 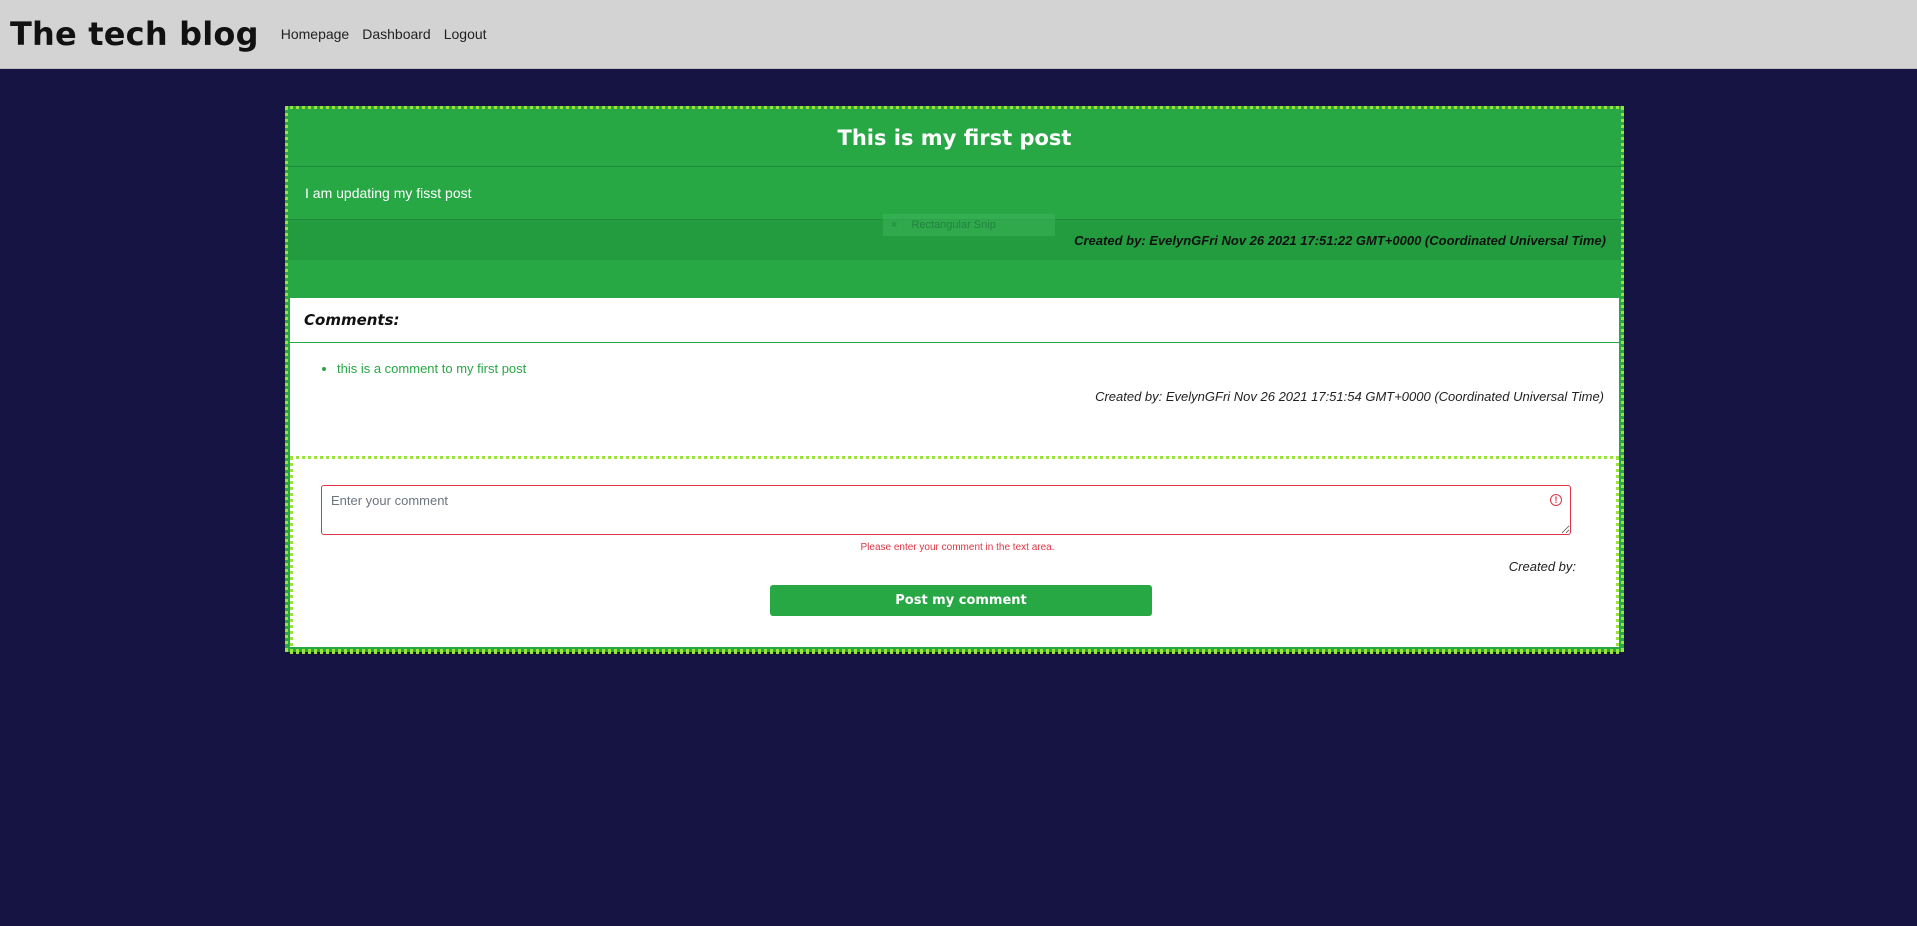 I want to click on site-brand: The tech blog, so click(x=134, y=34).